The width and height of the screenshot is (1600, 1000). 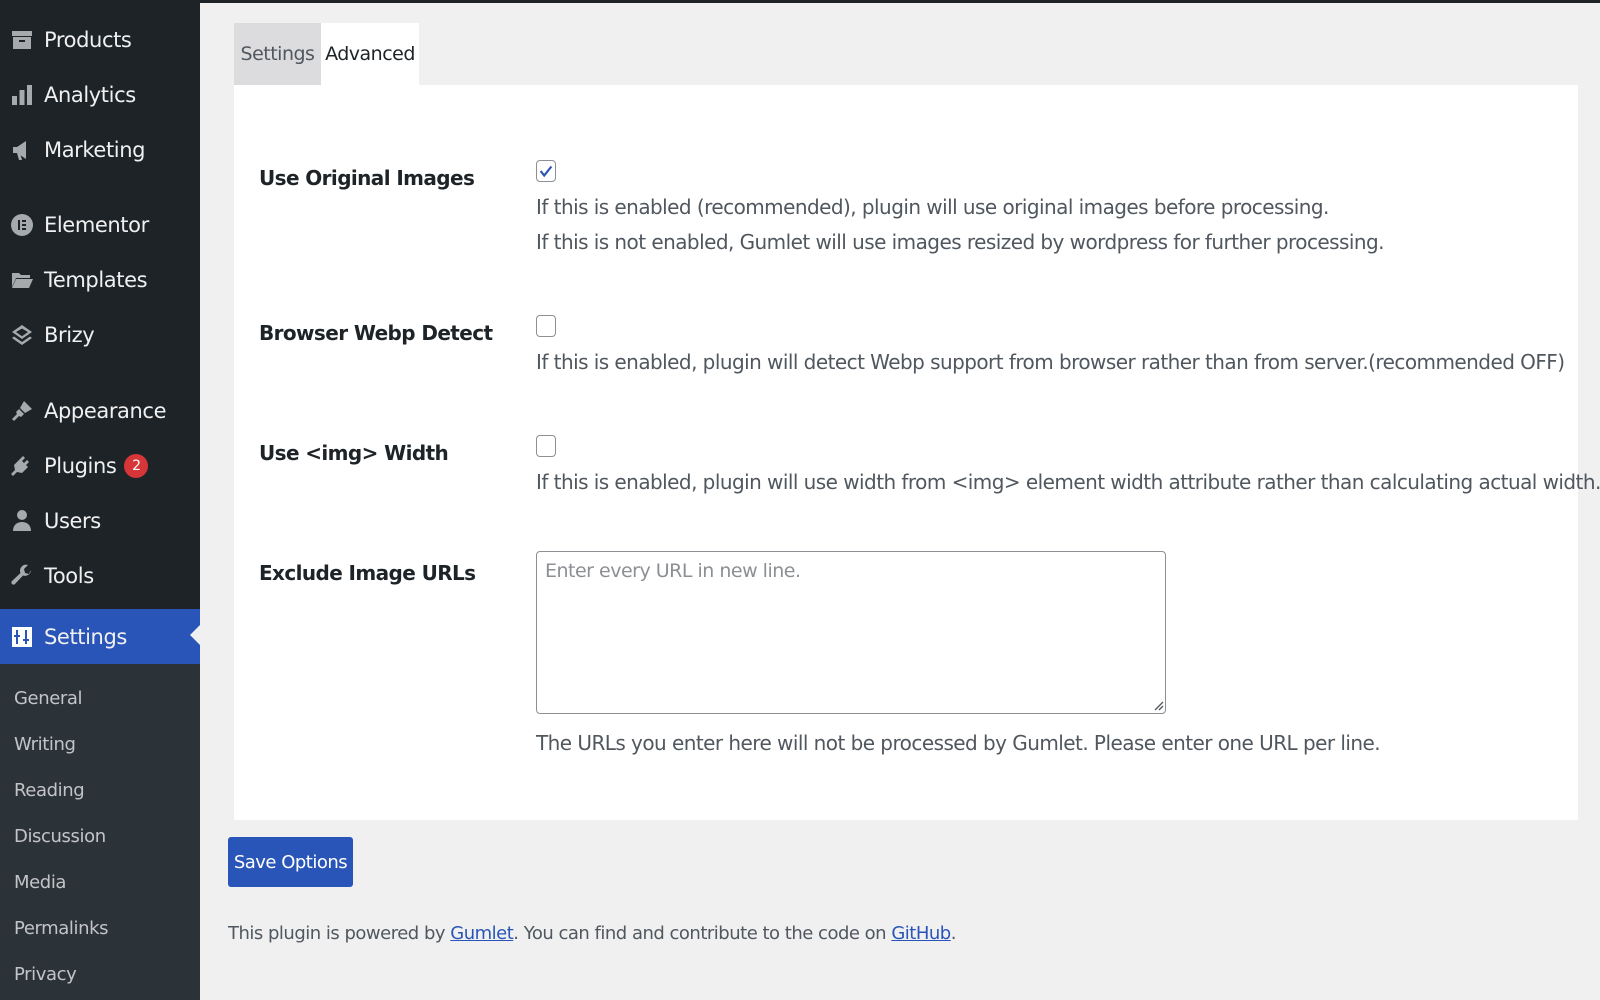 What do you see at coordinates (105, 411) in the screenshot?
I see `sidebar-item-label: Appearance` at bounding box center [105, 411].